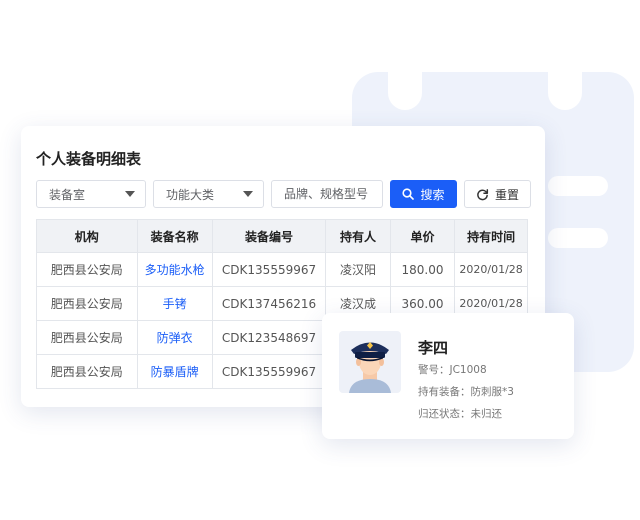 This screenshot has width=640, height=520. Describe the element at coordinates (174, 236) in the screenshot. I see `column-header: 装备名称` at that location.